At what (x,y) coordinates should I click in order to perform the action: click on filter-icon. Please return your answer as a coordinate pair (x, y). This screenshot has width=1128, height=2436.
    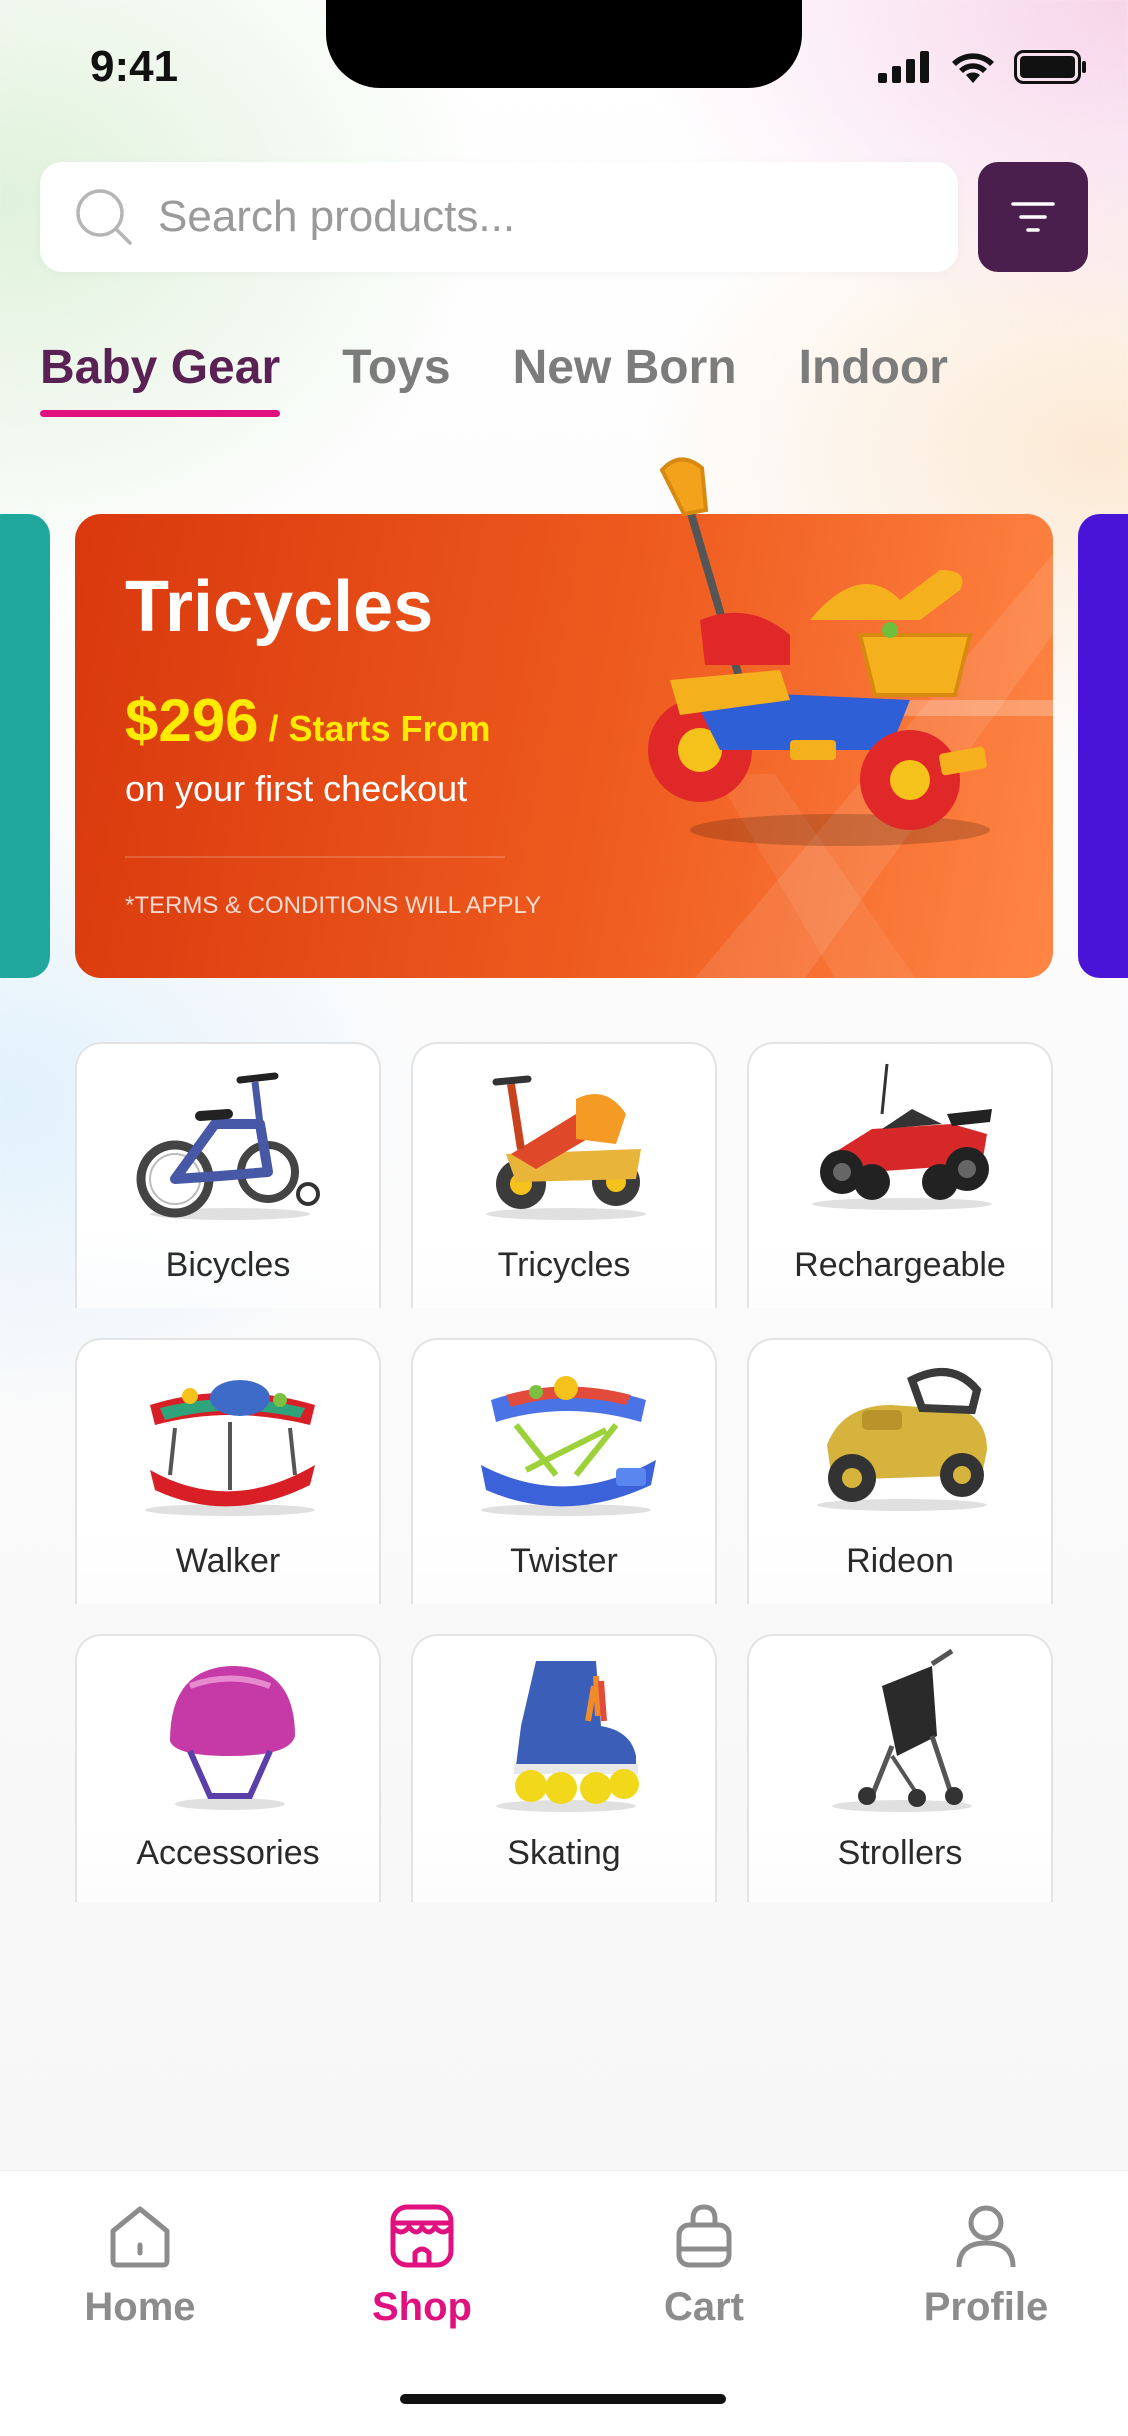
    Looking at the image, I should click on (1033, 217).